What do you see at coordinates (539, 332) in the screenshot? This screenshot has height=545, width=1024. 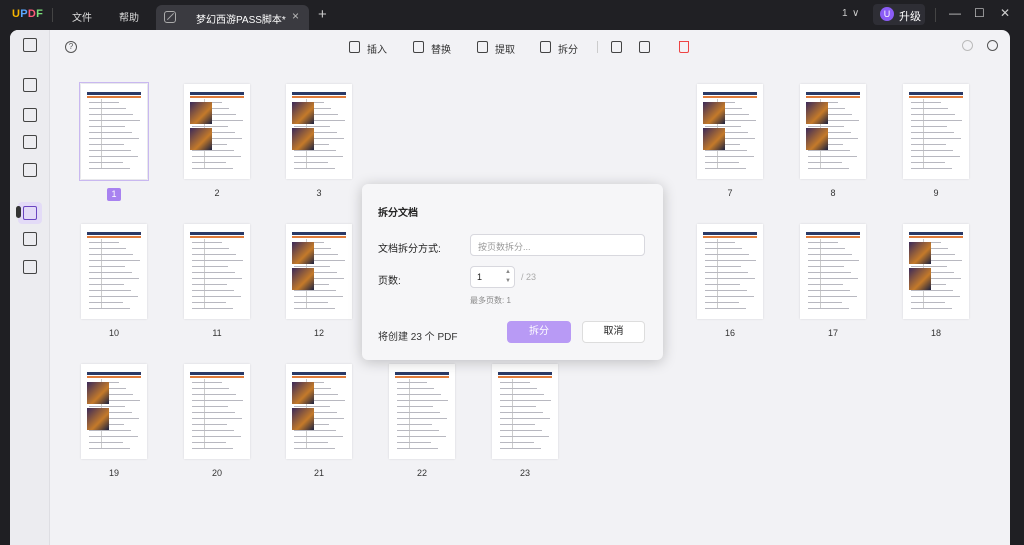 I see `split-confirm-button: 拆分` at bounding box center [539, 332].